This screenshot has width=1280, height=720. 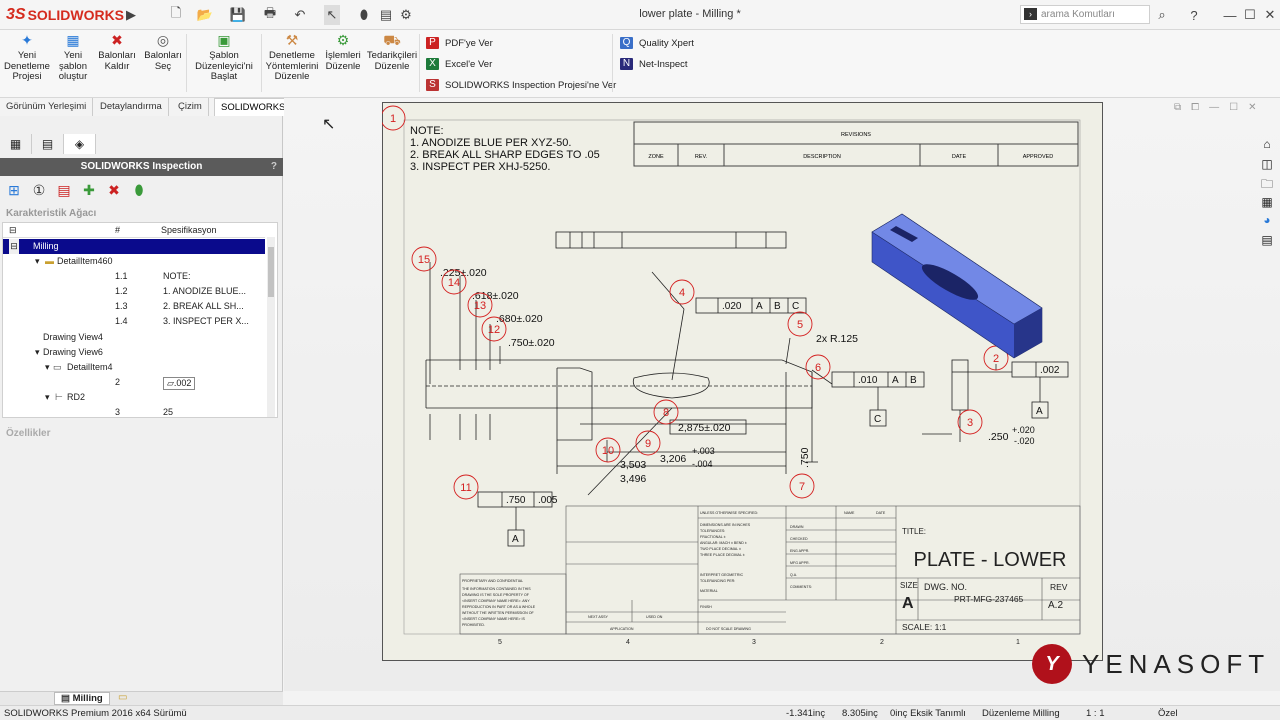 What do you see at coordinates (89, 190) in the screenshot?
I see `add-characteristics-icon: ✚` at bounding box center [89, 190].